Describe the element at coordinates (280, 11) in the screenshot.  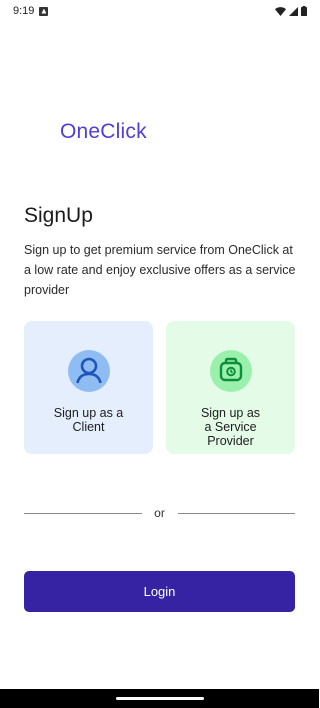
I see `wifi-icon` at that location.